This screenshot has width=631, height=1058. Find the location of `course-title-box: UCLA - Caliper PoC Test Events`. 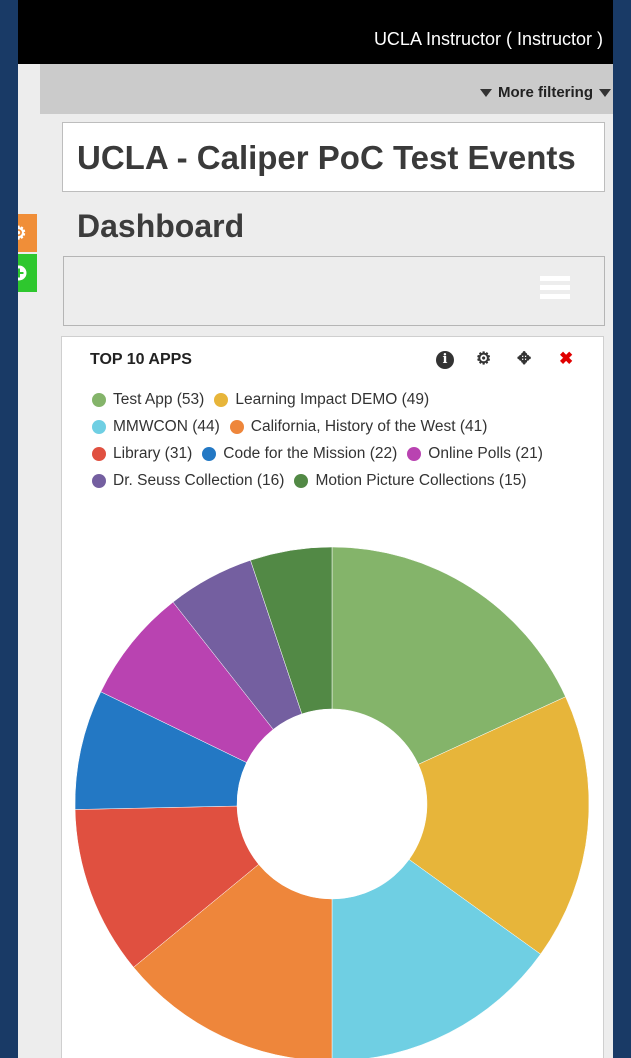

course-title-box: UCLA - Caliper PoC Test Events is located at coordinates (333, 157).